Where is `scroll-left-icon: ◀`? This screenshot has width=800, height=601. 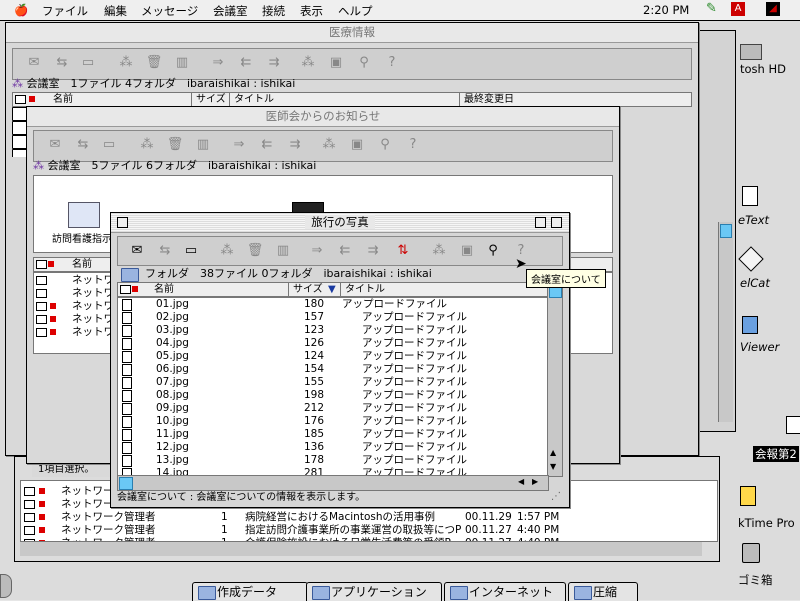
scroll-left-icon: ◀ is located at coordinates (521, 481).